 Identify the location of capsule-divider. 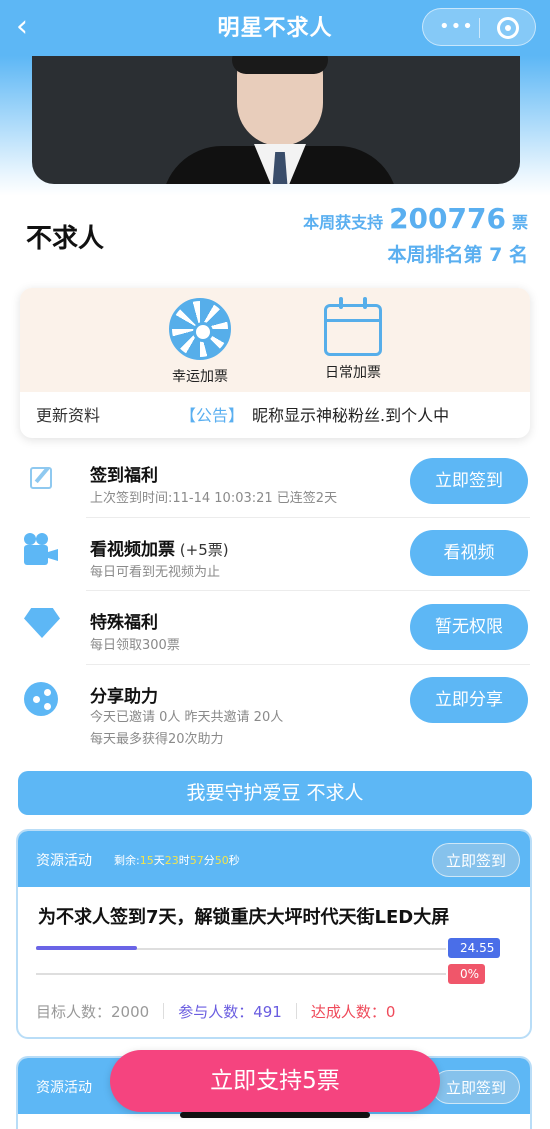
(479, 28).